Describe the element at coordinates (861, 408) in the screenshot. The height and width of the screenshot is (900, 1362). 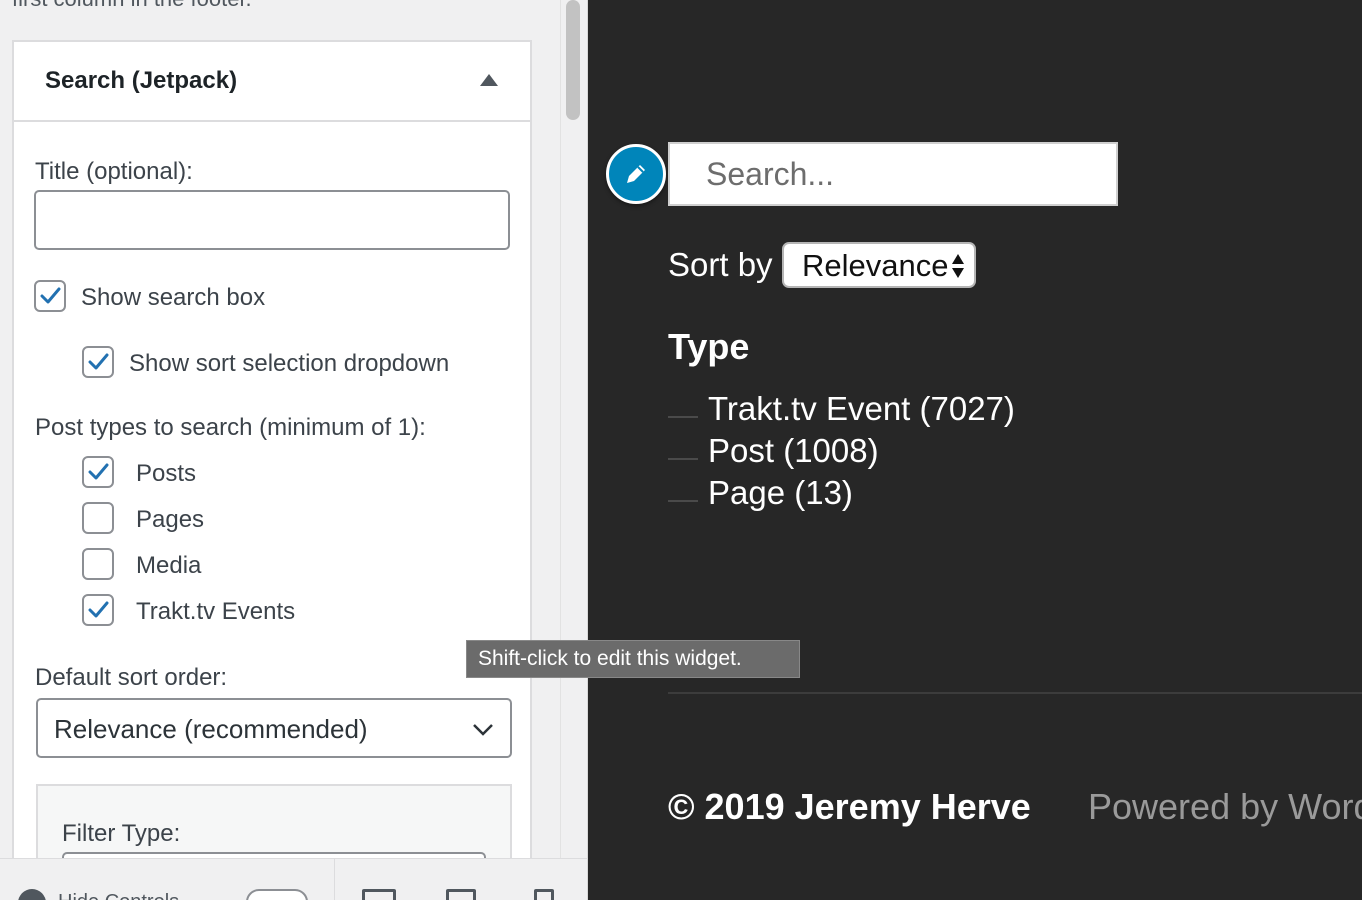
I see `facet-label: Trakt.tv Event (7027)` at that location.